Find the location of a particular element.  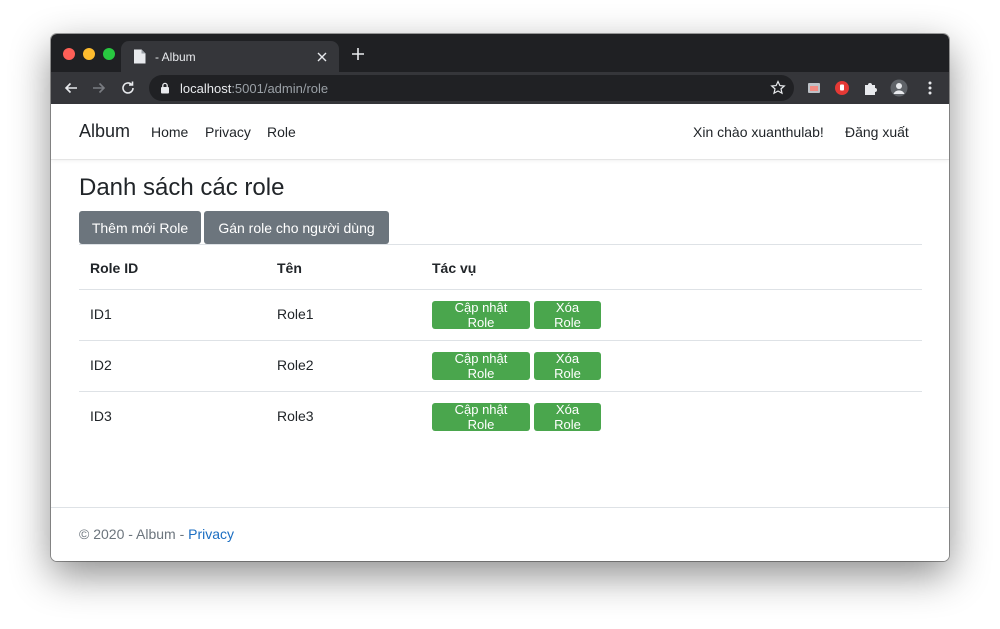

role-id-cell: ID3 is located at coordinates (101, 416).